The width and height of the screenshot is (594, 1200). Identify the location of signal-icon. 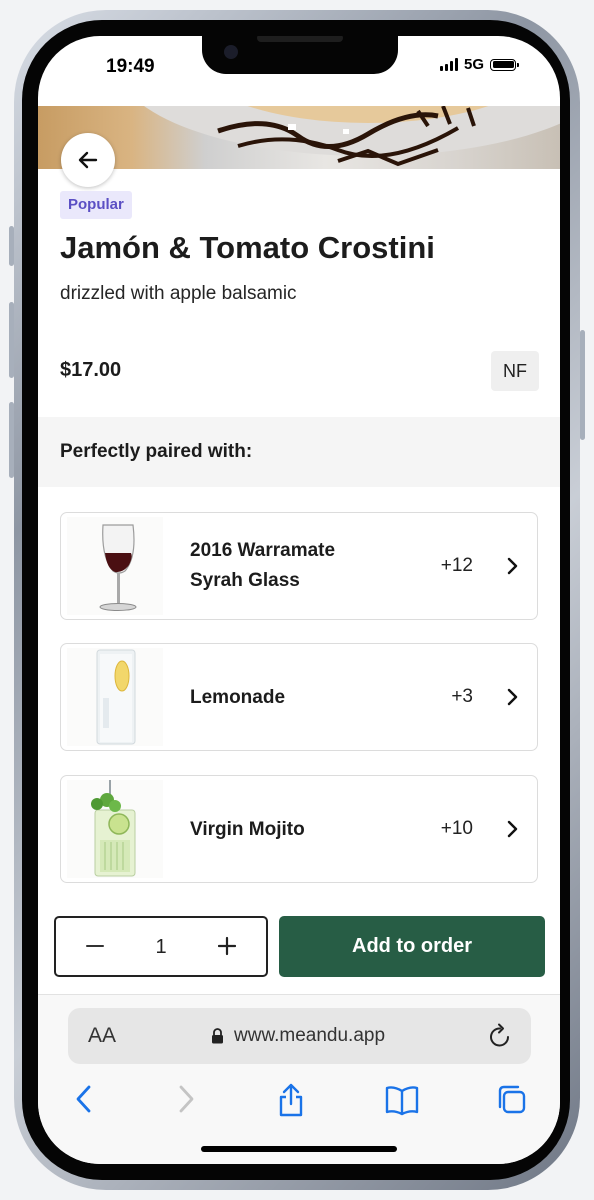
(448, 64).